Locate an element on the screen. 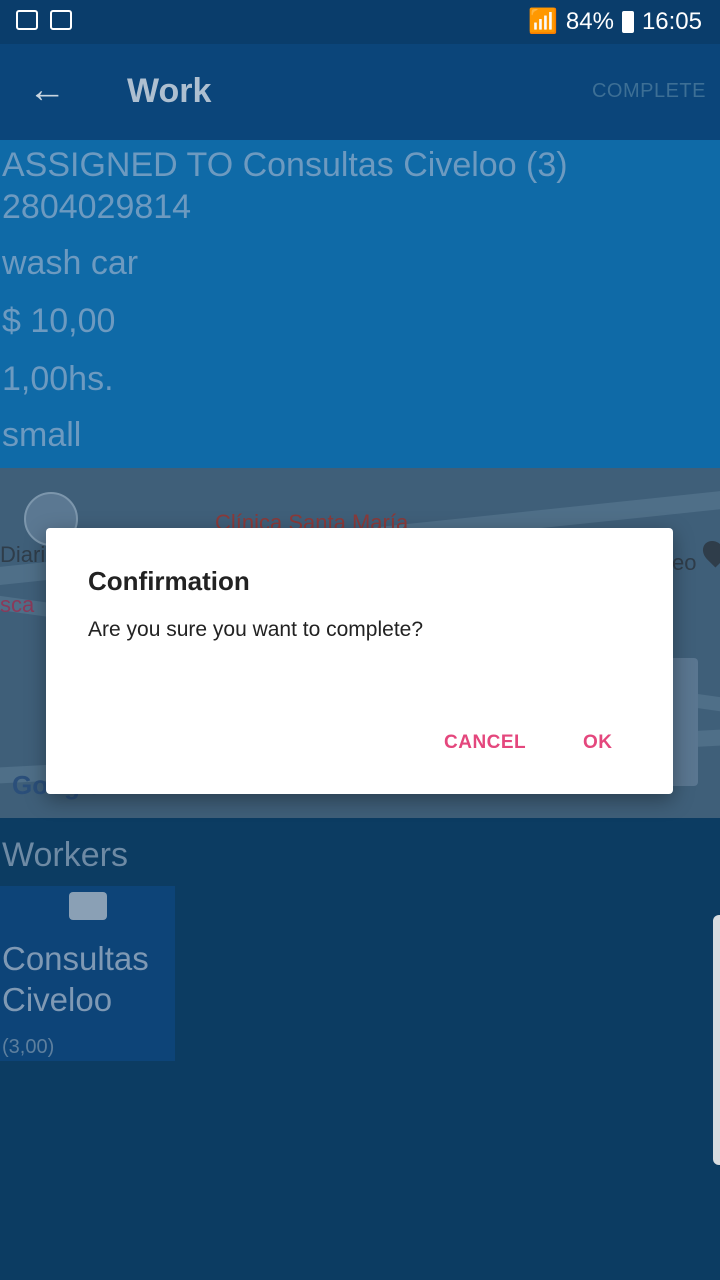 The height and width of the screenshot is (1280, 720). app-bar: ← Work COMPLETE is located at coordinates (360, 92).